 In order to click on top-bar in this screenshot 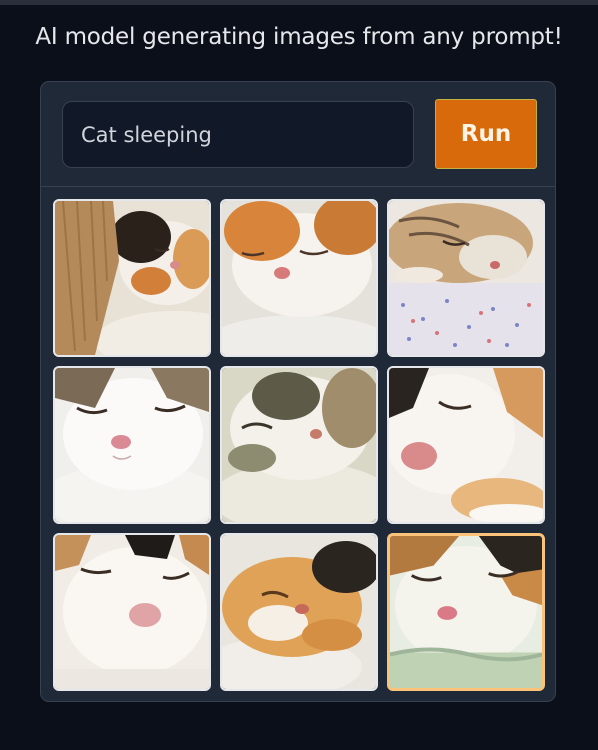, I will do `click(299, 2)`.